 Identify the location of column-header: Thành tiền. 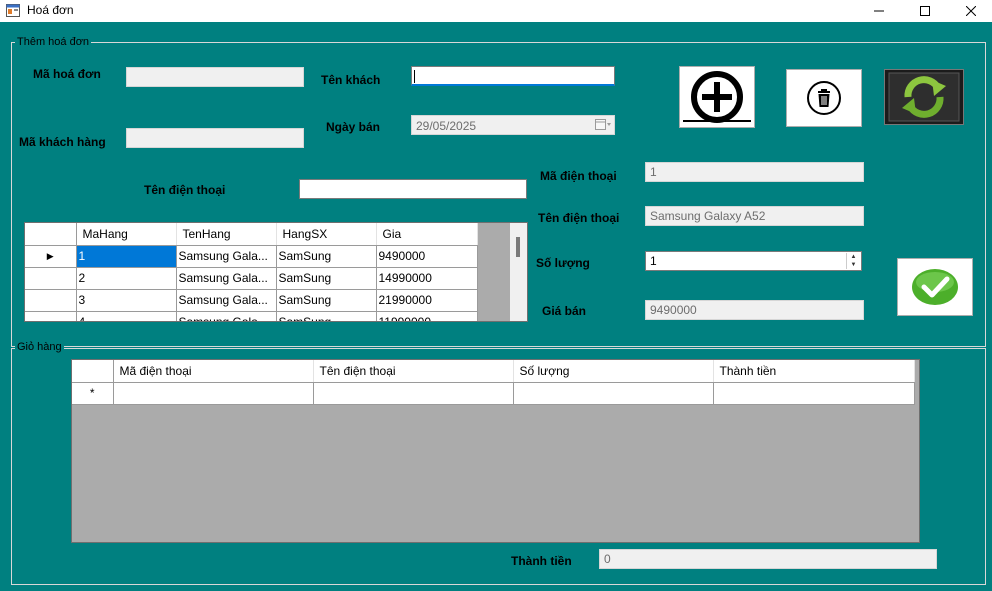
(814, 371).